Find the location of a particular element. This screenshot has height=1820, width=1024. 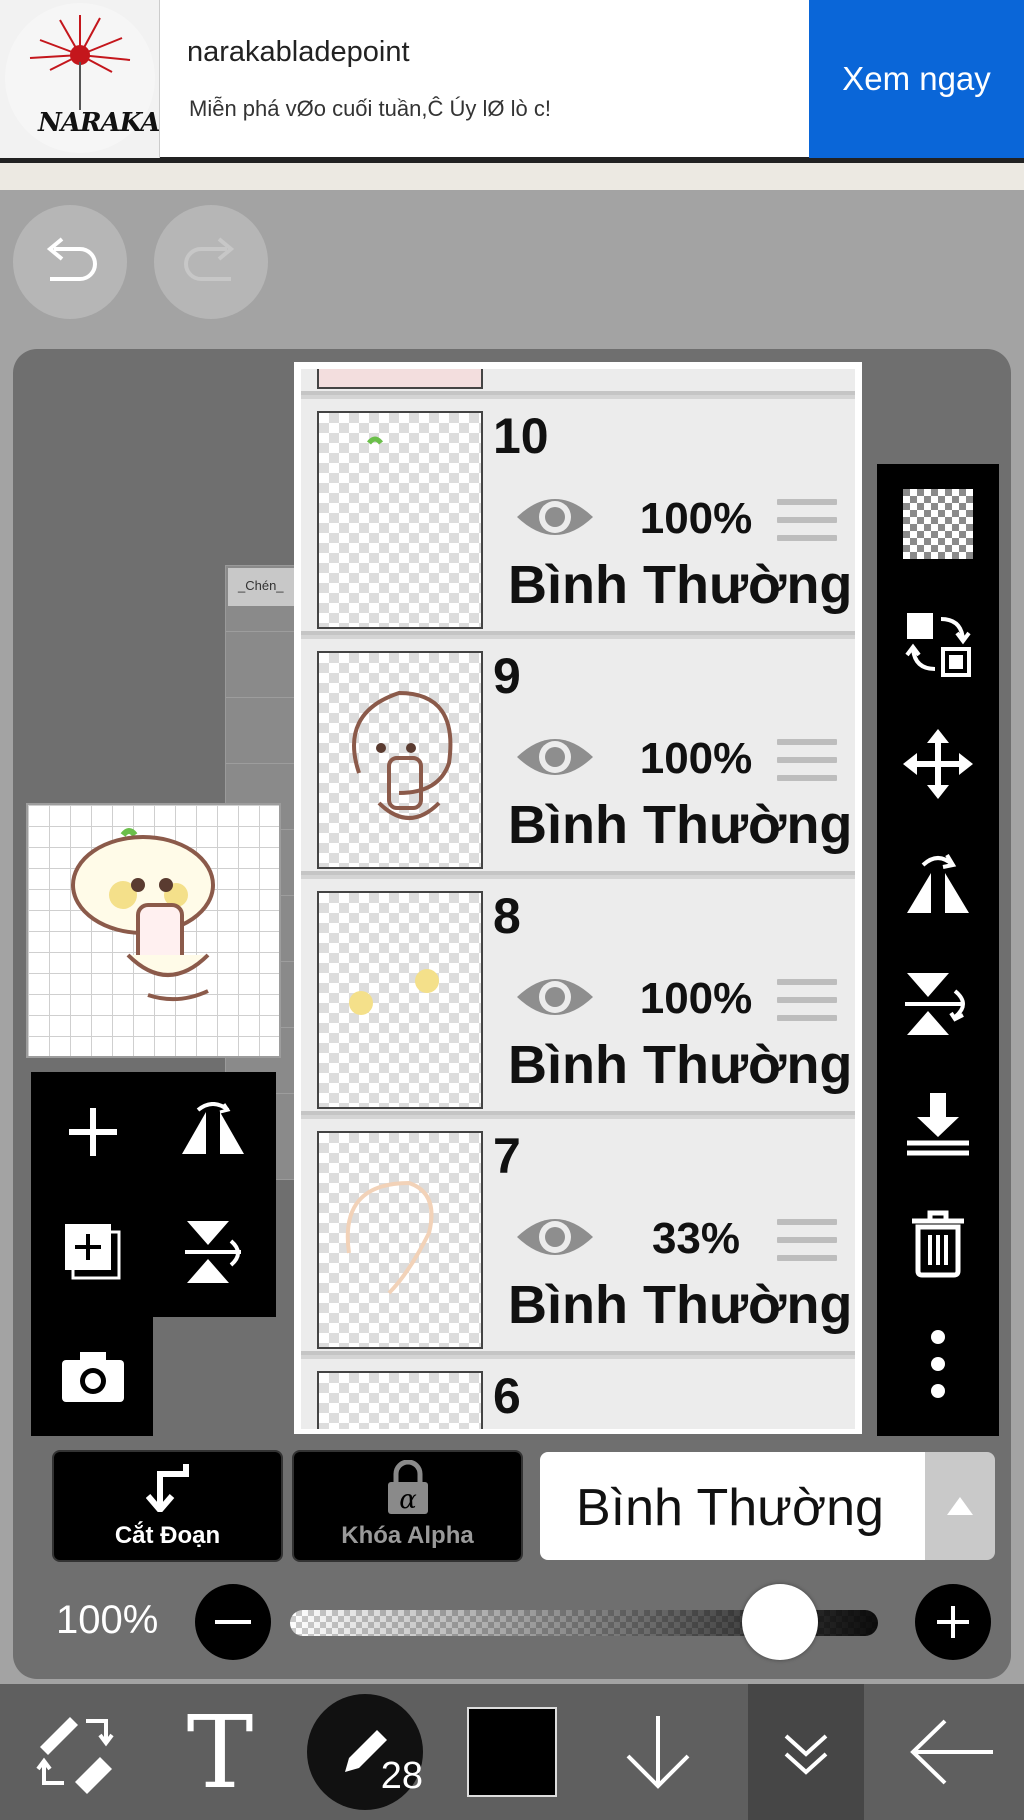

opacity-decrease-button is located at coordinates (233, 1622).